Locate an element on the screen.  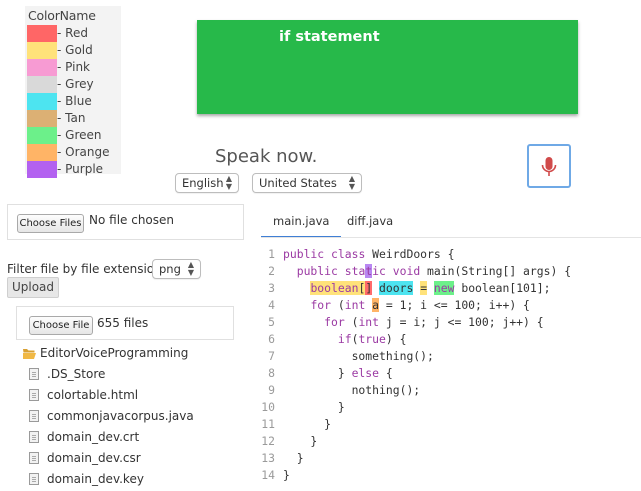
line-number: 8 is located at coordinates (271, 373).